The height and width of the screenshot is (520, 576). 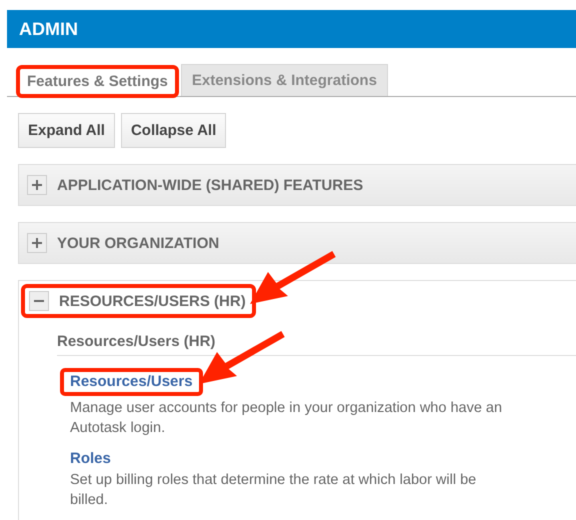 What do you see at coordinates (291, 29) in the screenshot?
I see `admin-header: ADMIN` at bounding box center [291, 29].